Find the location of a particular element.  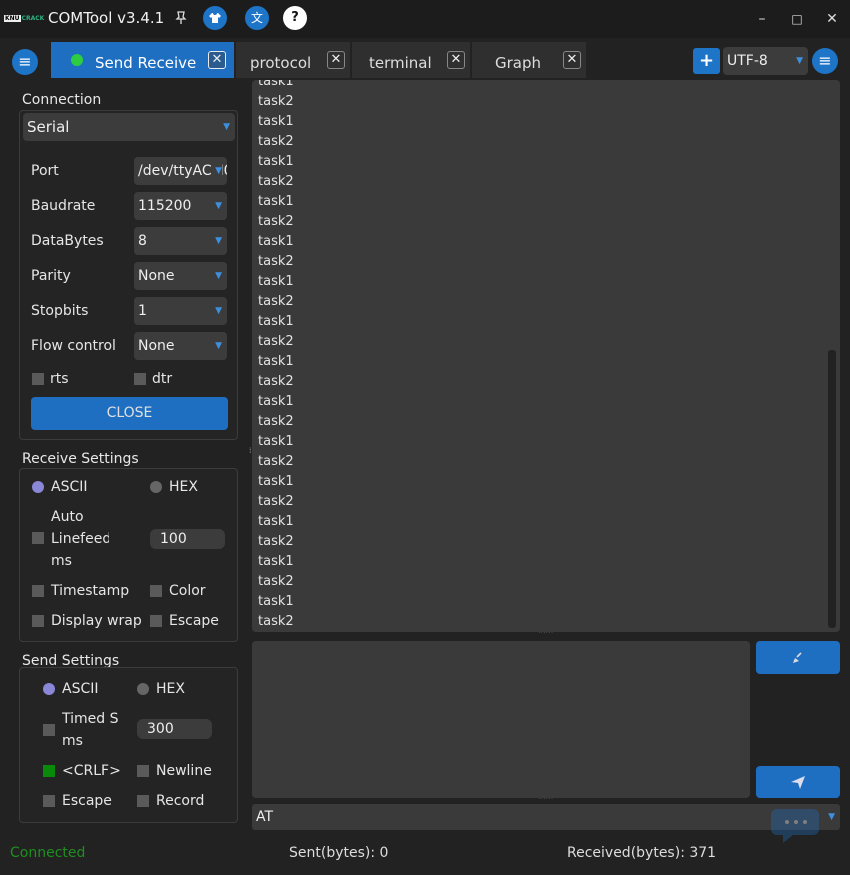

display-wrap-label: Display wrap is located at coordinates (96, 621).